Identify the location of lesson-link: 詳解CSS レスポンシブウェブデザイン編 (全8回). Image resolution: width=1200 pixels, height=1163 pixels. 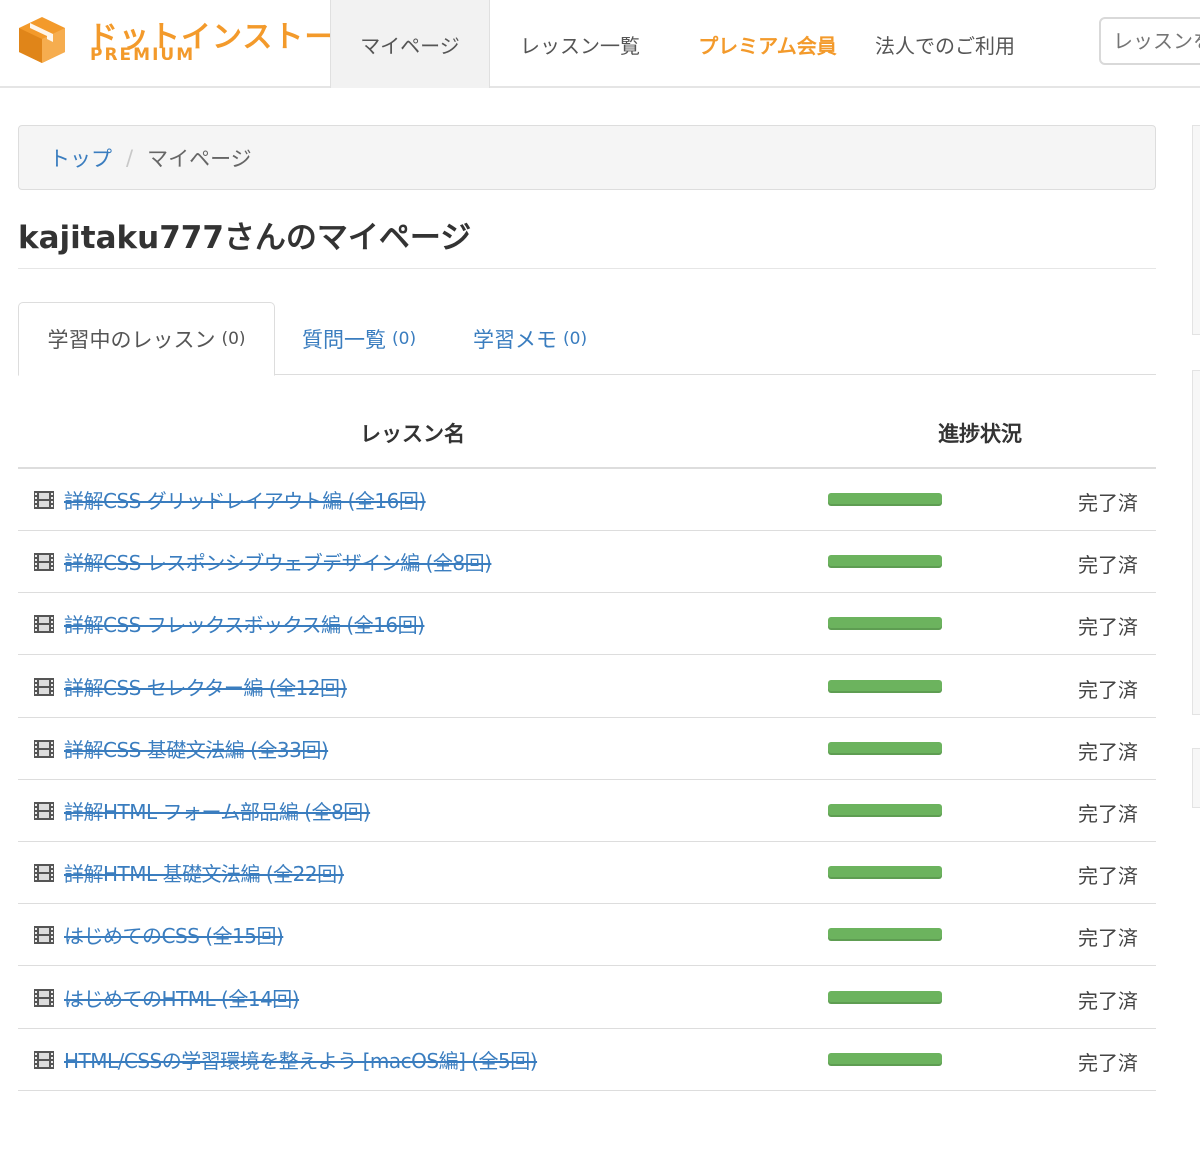
(278, 561).